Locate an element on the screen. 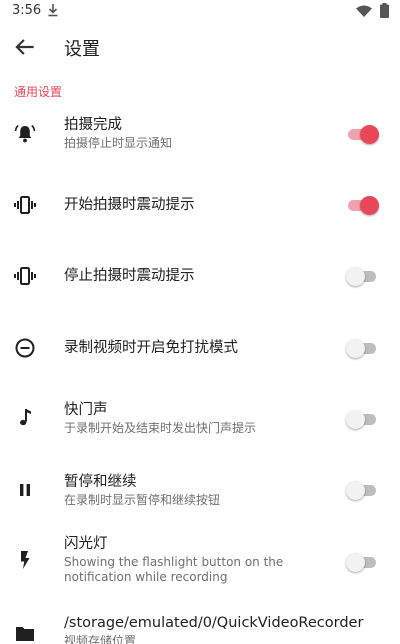 This screenshot has width=400, height=644. setting-row-shooting-complete: 拍摄完成 拍摄停止时显示通知 is located at coordinates (200, 135).